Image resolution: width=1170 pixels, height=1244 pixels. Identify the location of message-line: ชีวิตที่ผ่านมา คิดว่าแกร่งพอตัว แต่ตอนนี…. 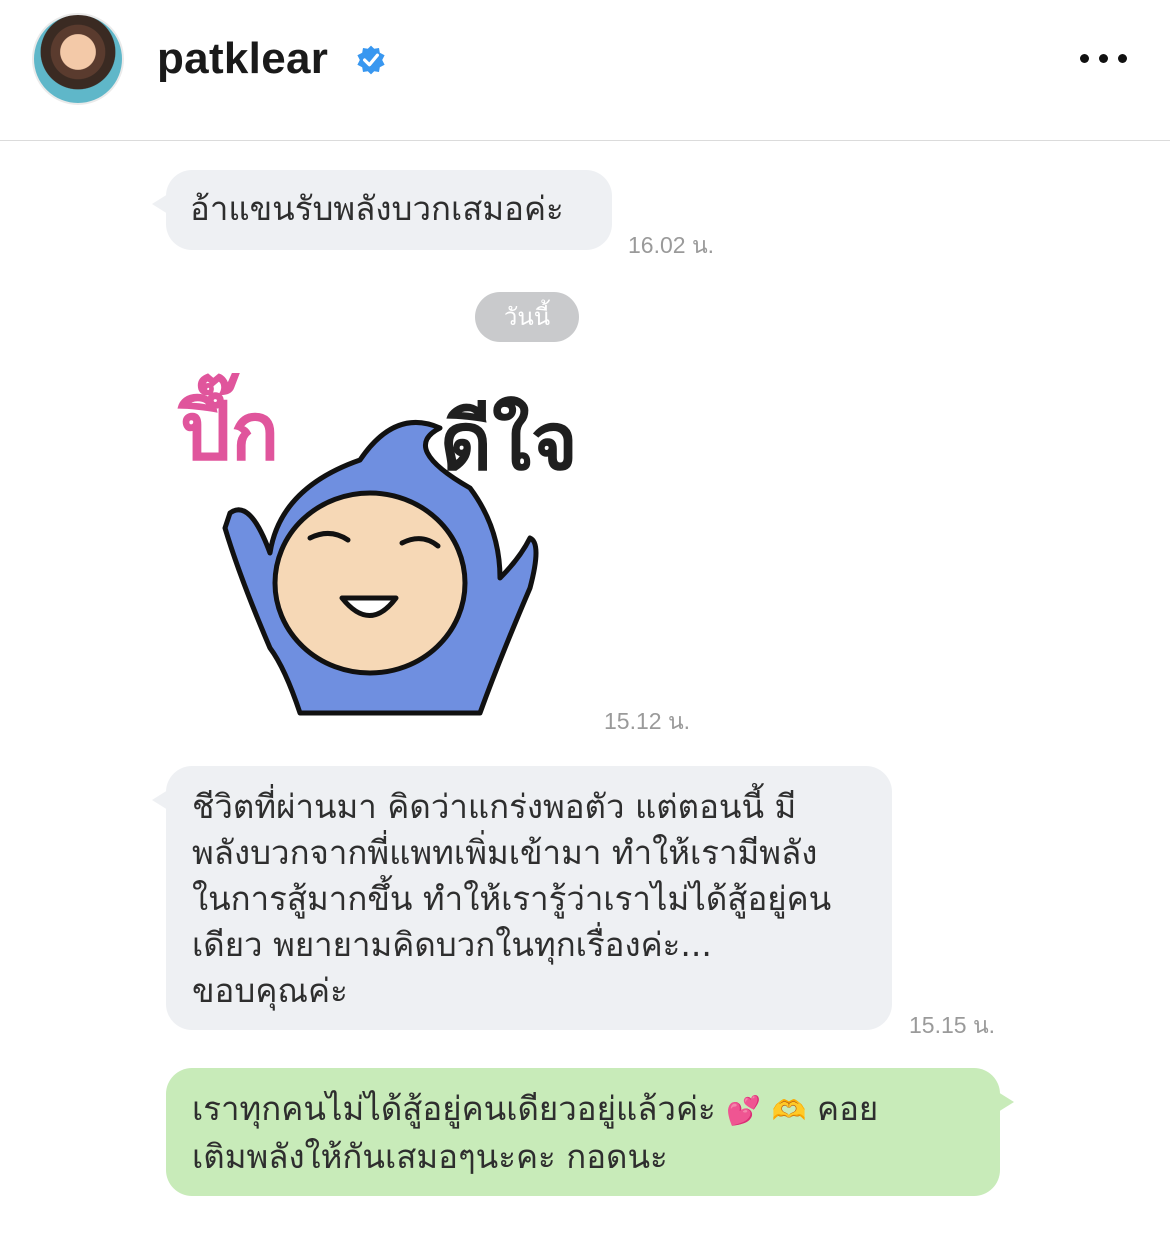
(494, 806).